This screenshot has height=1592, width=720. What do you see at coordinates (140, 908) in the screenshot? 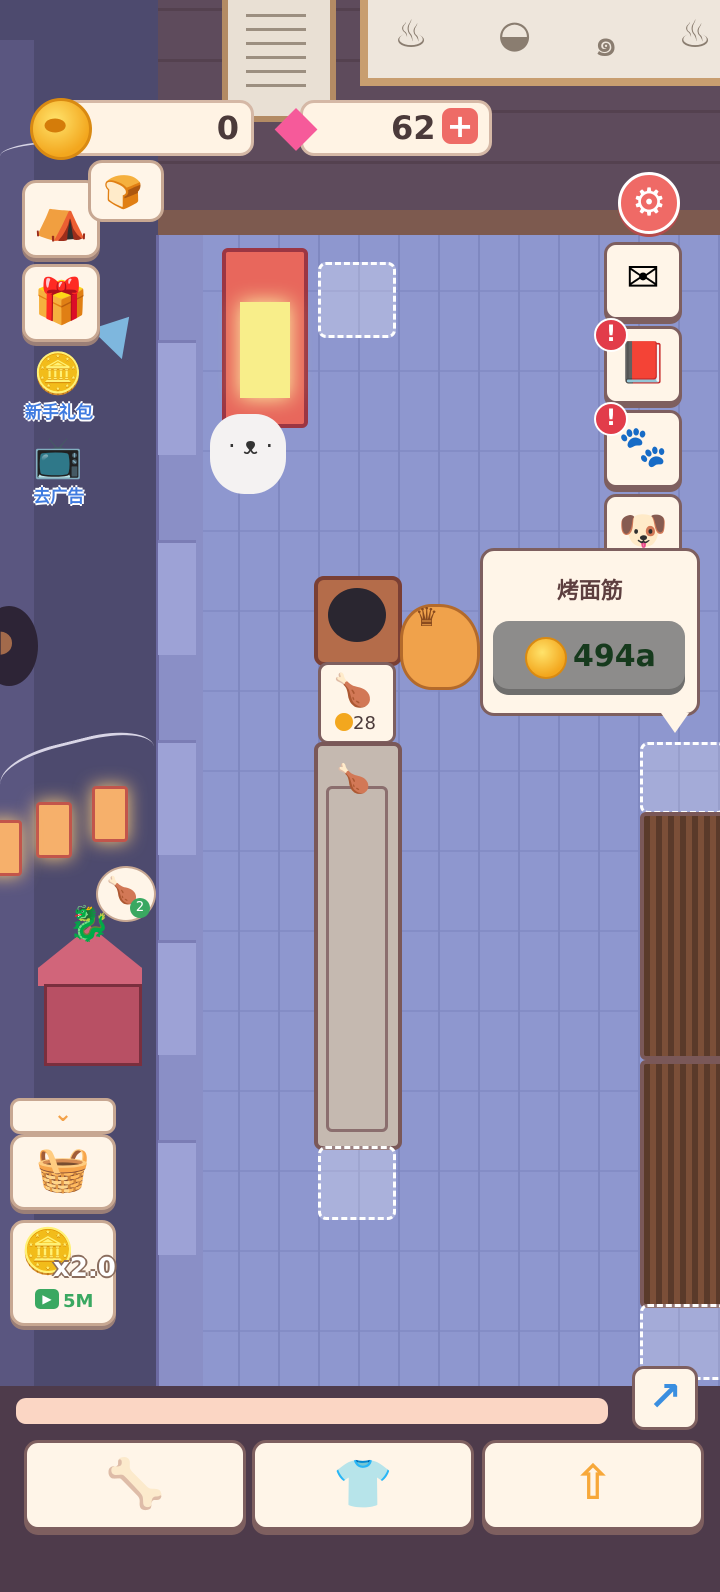
I see `order-count-badge: 2` at bounding box center [140, 908].